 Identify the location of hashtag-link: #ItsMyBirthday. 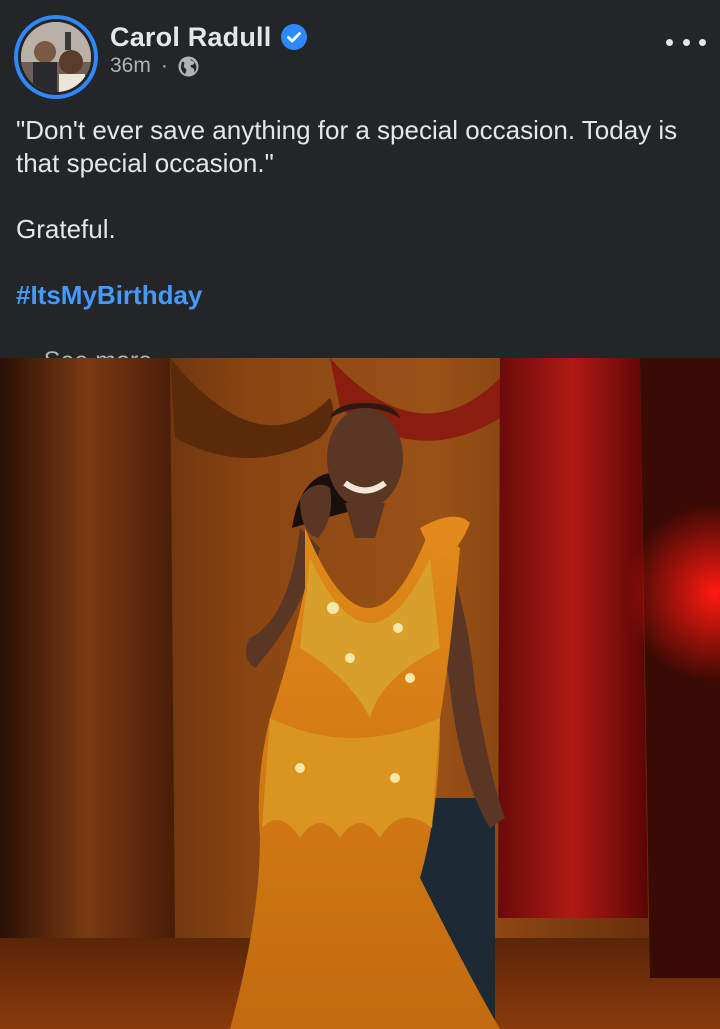
(361, 295).